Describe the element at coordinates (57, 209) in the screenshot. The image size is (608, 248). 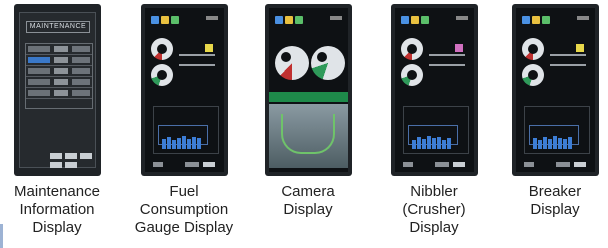
I see `caption-maintenance: Maintenance Information Display` at that location.